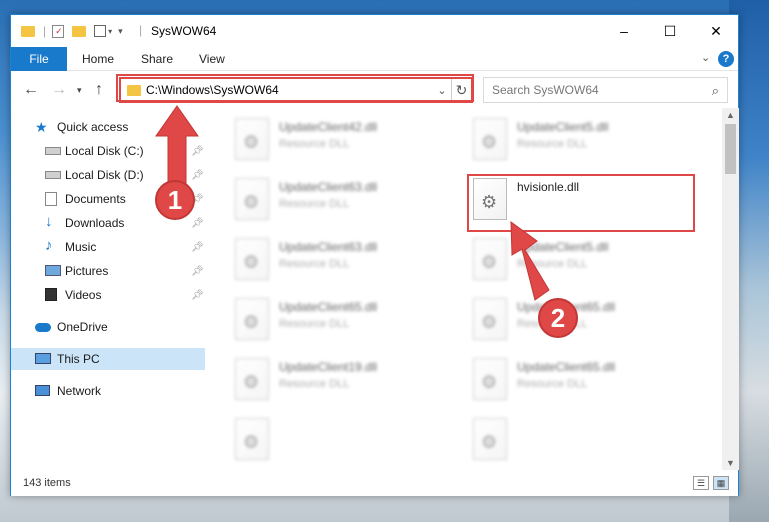 Image resolution: width=769 pixels, height=522 pixels. Describe the element at coordinates (108, 359) in the screenshot. I see `sidebar-item-this-pc: This PC` at that location.